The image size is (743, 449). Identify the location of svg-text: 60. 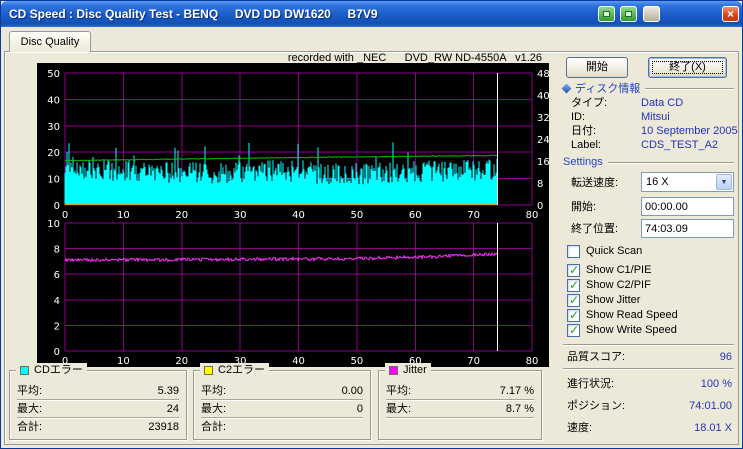
(415, 215).